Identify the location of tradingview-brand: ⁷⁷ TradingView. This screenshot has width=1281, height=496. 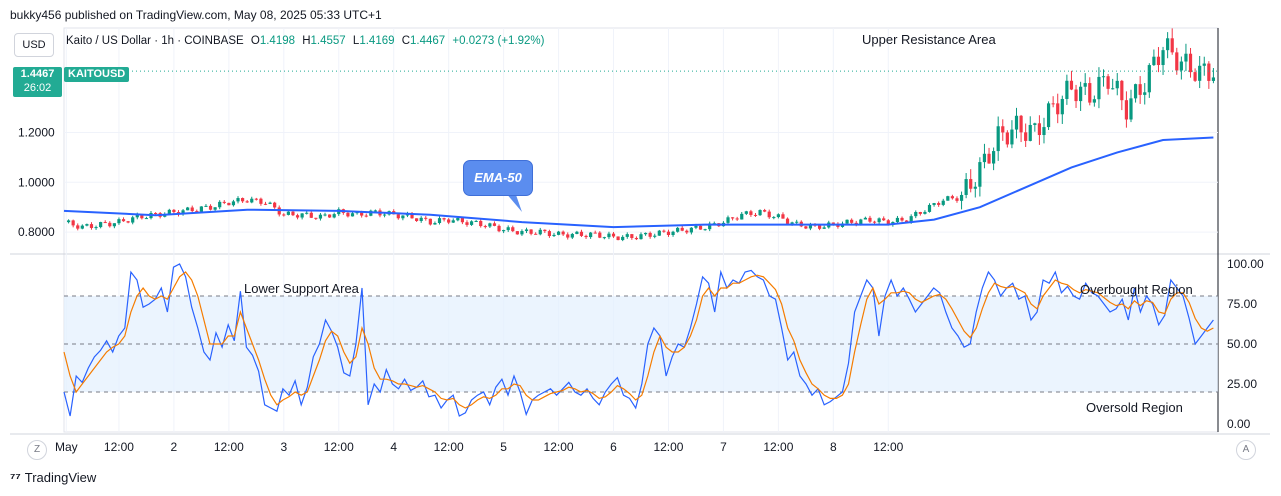
(53, 477).